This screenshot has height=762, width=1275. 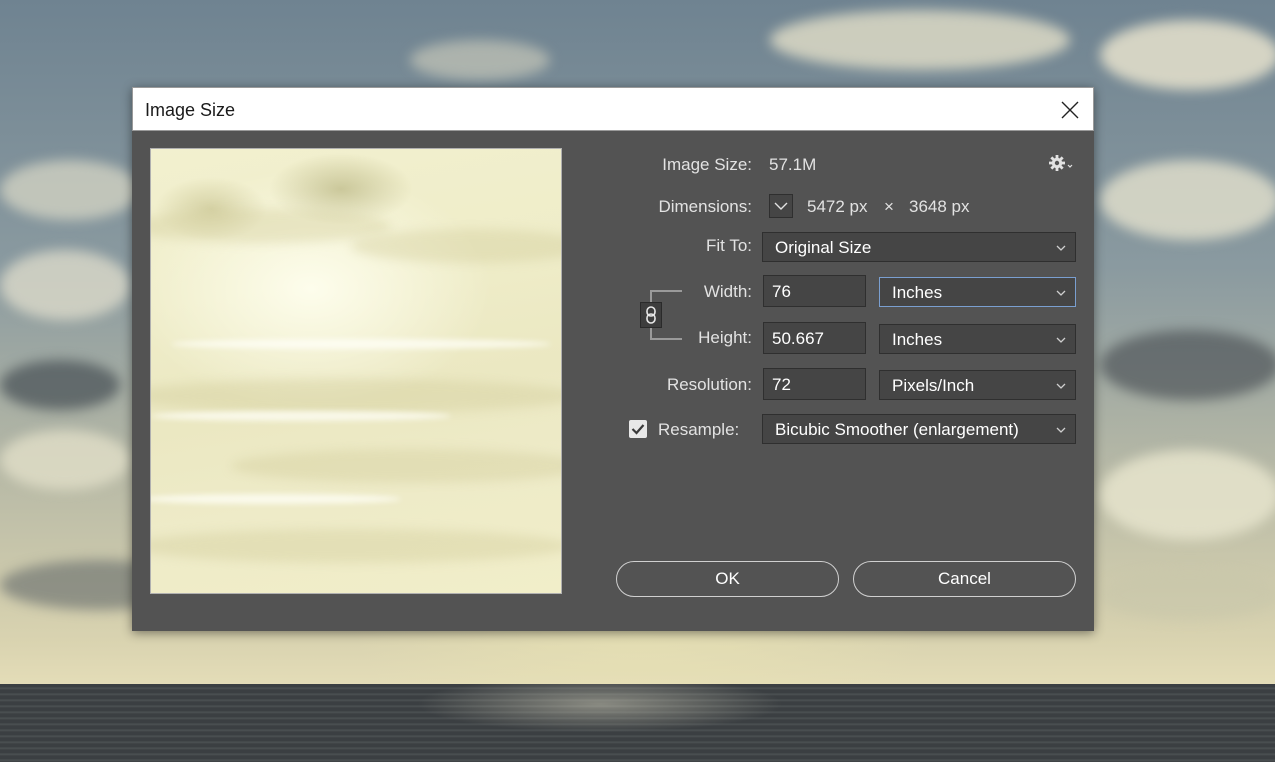 What do you see at coordinates (814, 338) in the screenshot?
I see `height-input: 50.667` at bounding box center [814, 338].